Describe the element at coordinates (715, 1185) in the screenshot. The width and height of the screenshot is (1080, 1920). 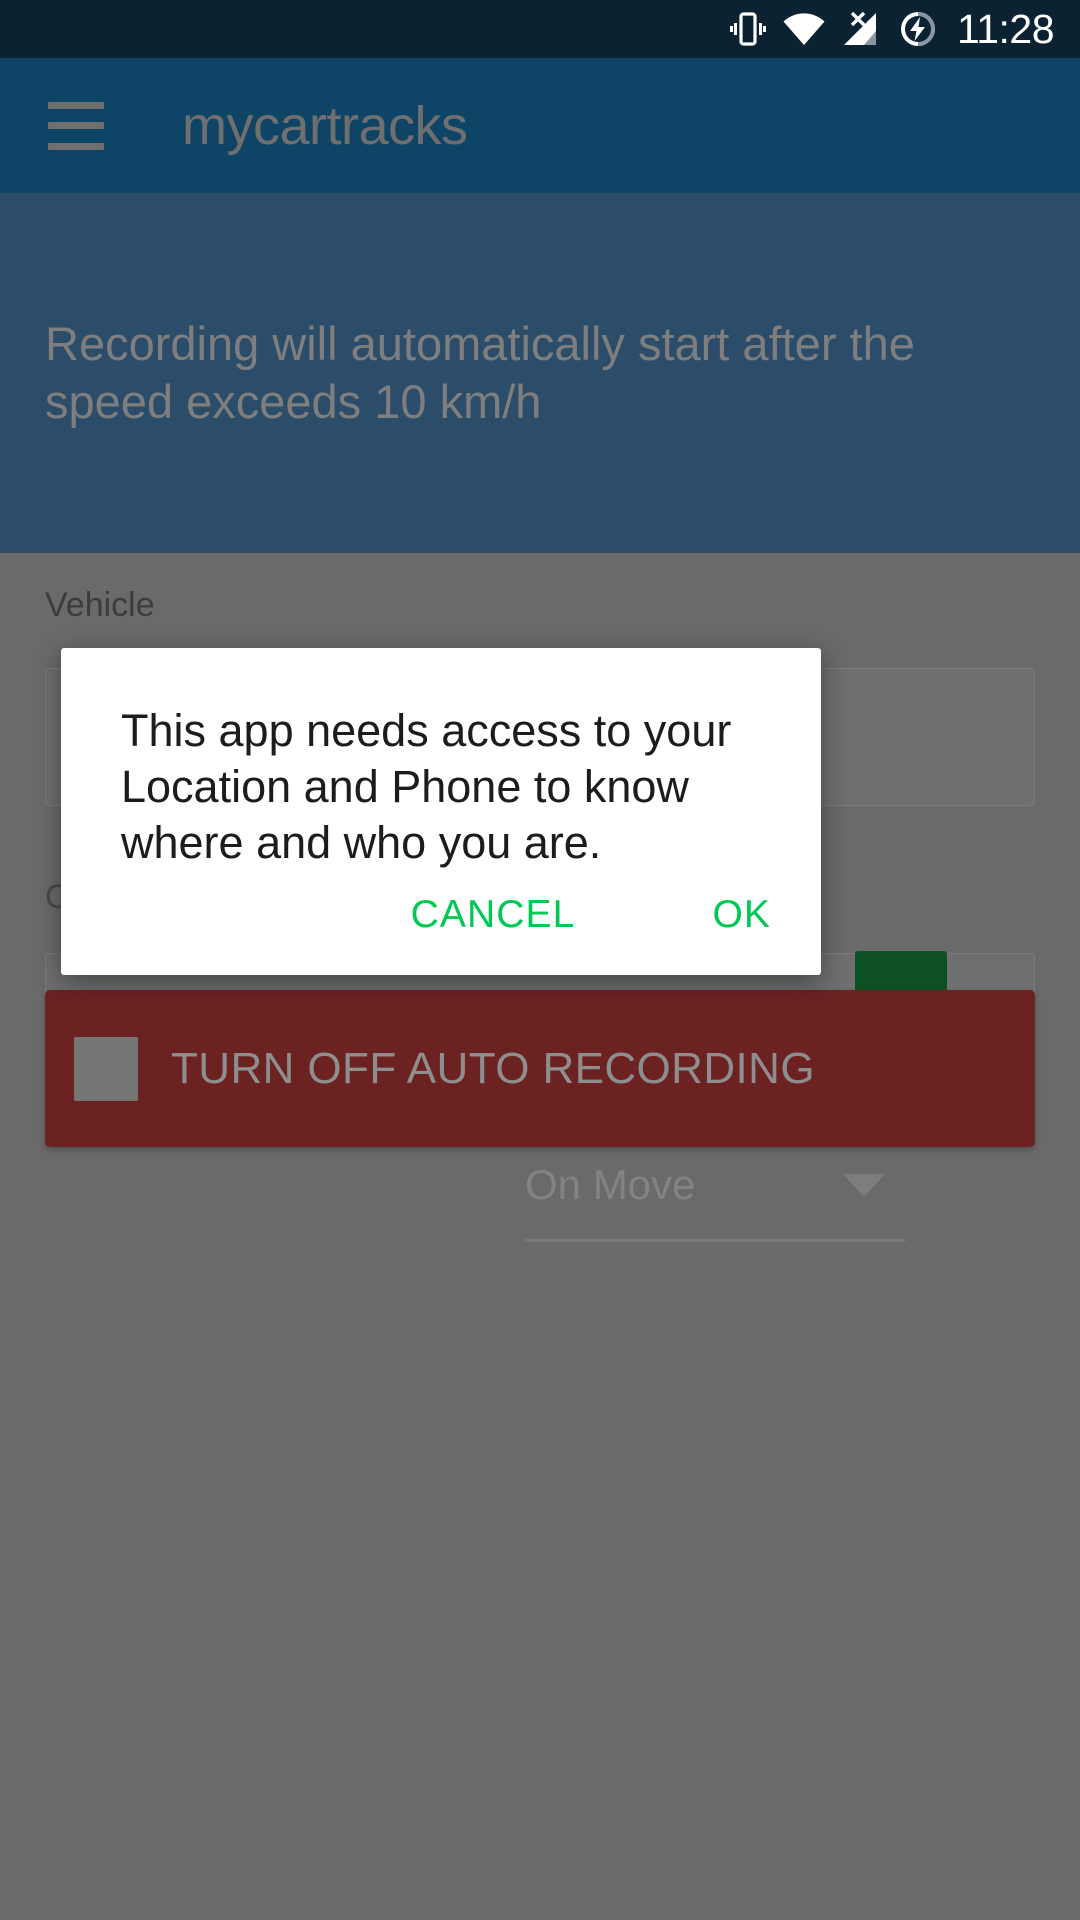
I see `recording-mode-dropdown-row: On Move` at that location.